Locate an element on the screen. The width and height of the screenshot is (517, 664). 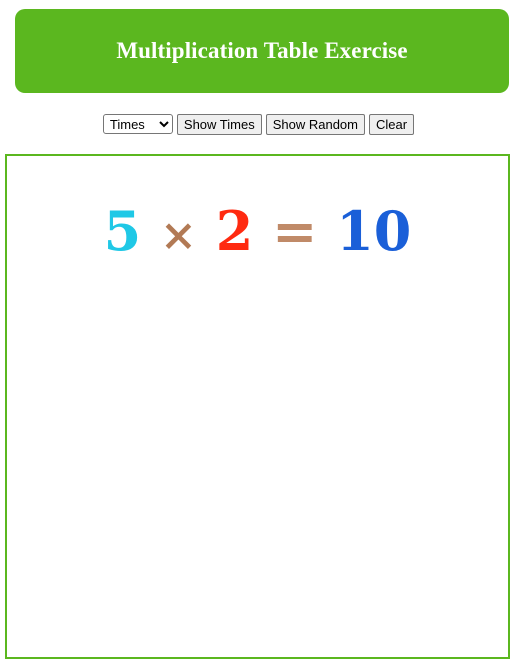
clear-button: Clear is located at coordinates (392, 124).